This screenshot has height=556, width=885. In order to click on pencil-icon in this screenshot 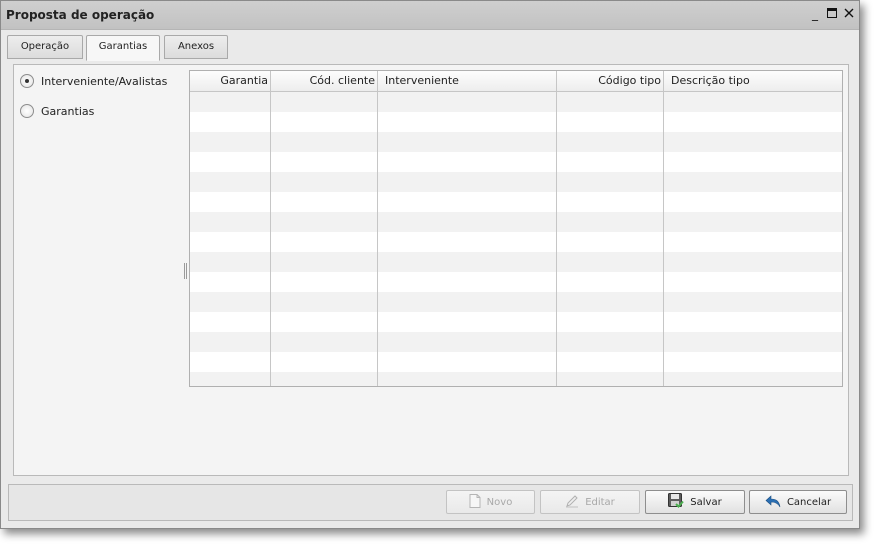, I will do `click(572, 502)`.